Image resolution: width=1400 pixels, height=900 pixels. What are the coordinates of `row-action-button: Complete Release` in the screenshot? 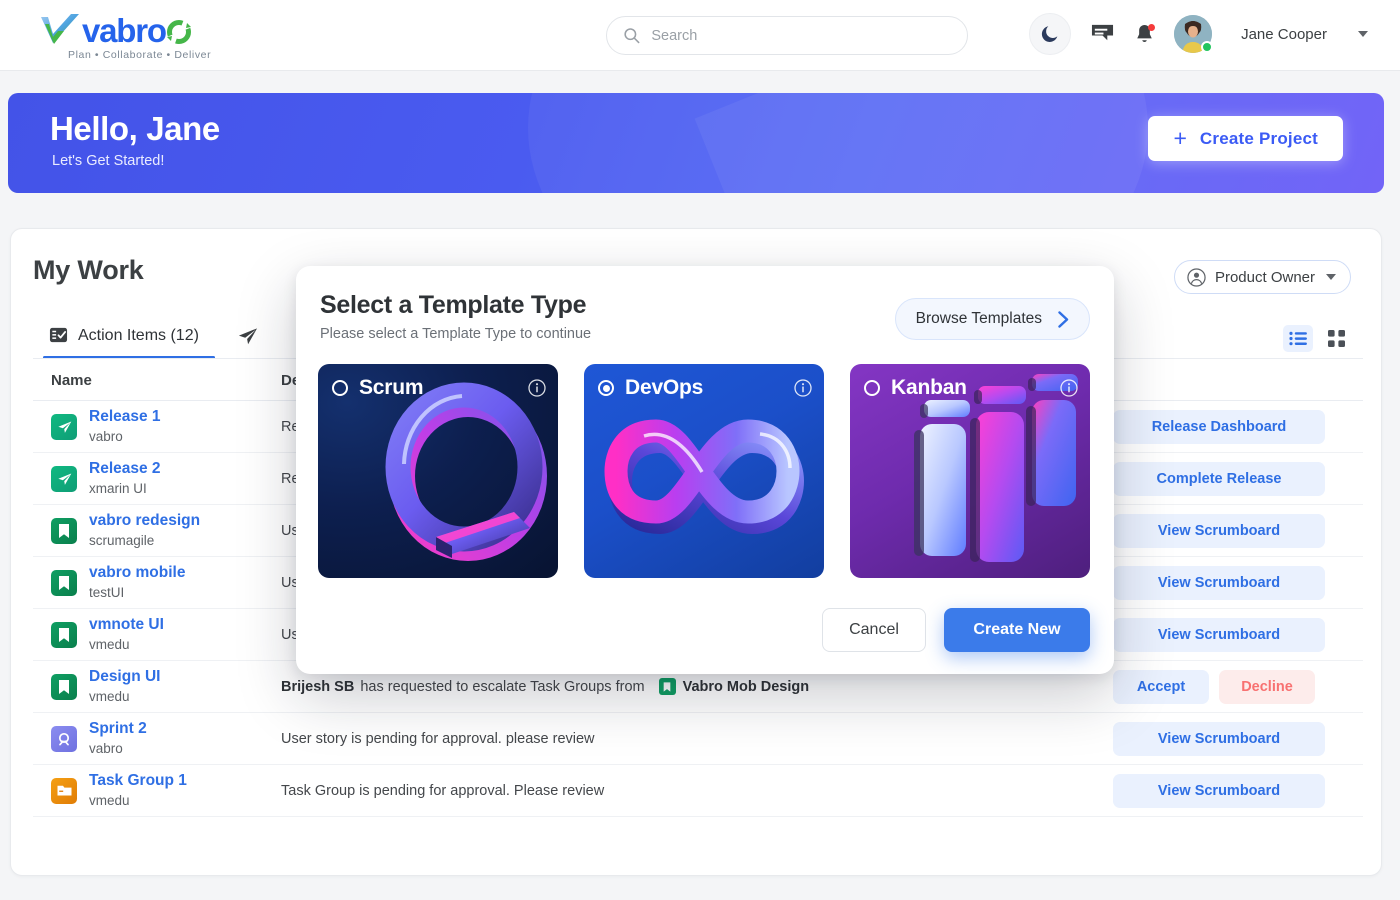 It's located at (1219, 478).